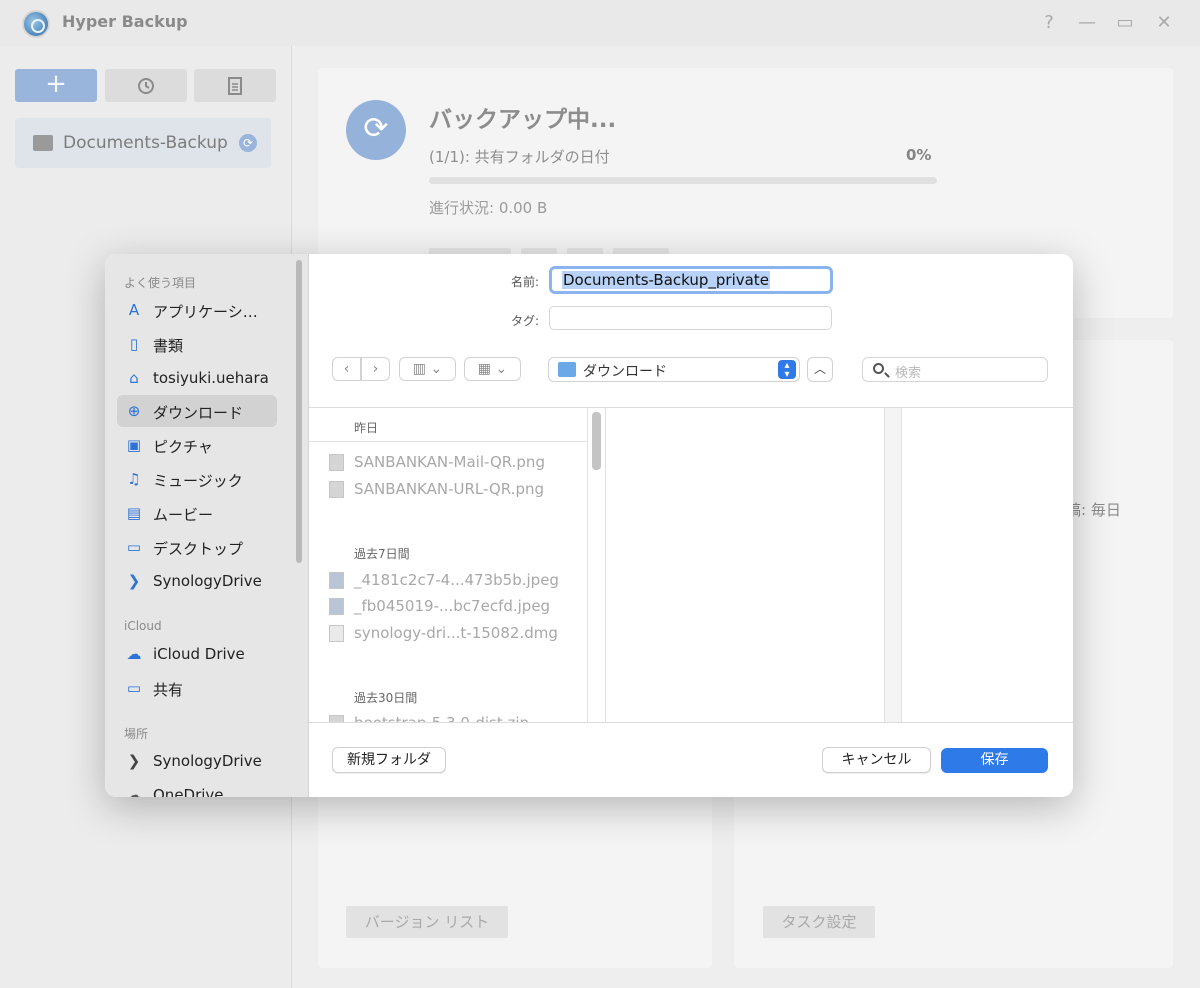 This screenshot has width=1200, height=988. Describe the element at coordinates (484, 369) in the screenshot. I see `grid-icon: ▦` at that location.